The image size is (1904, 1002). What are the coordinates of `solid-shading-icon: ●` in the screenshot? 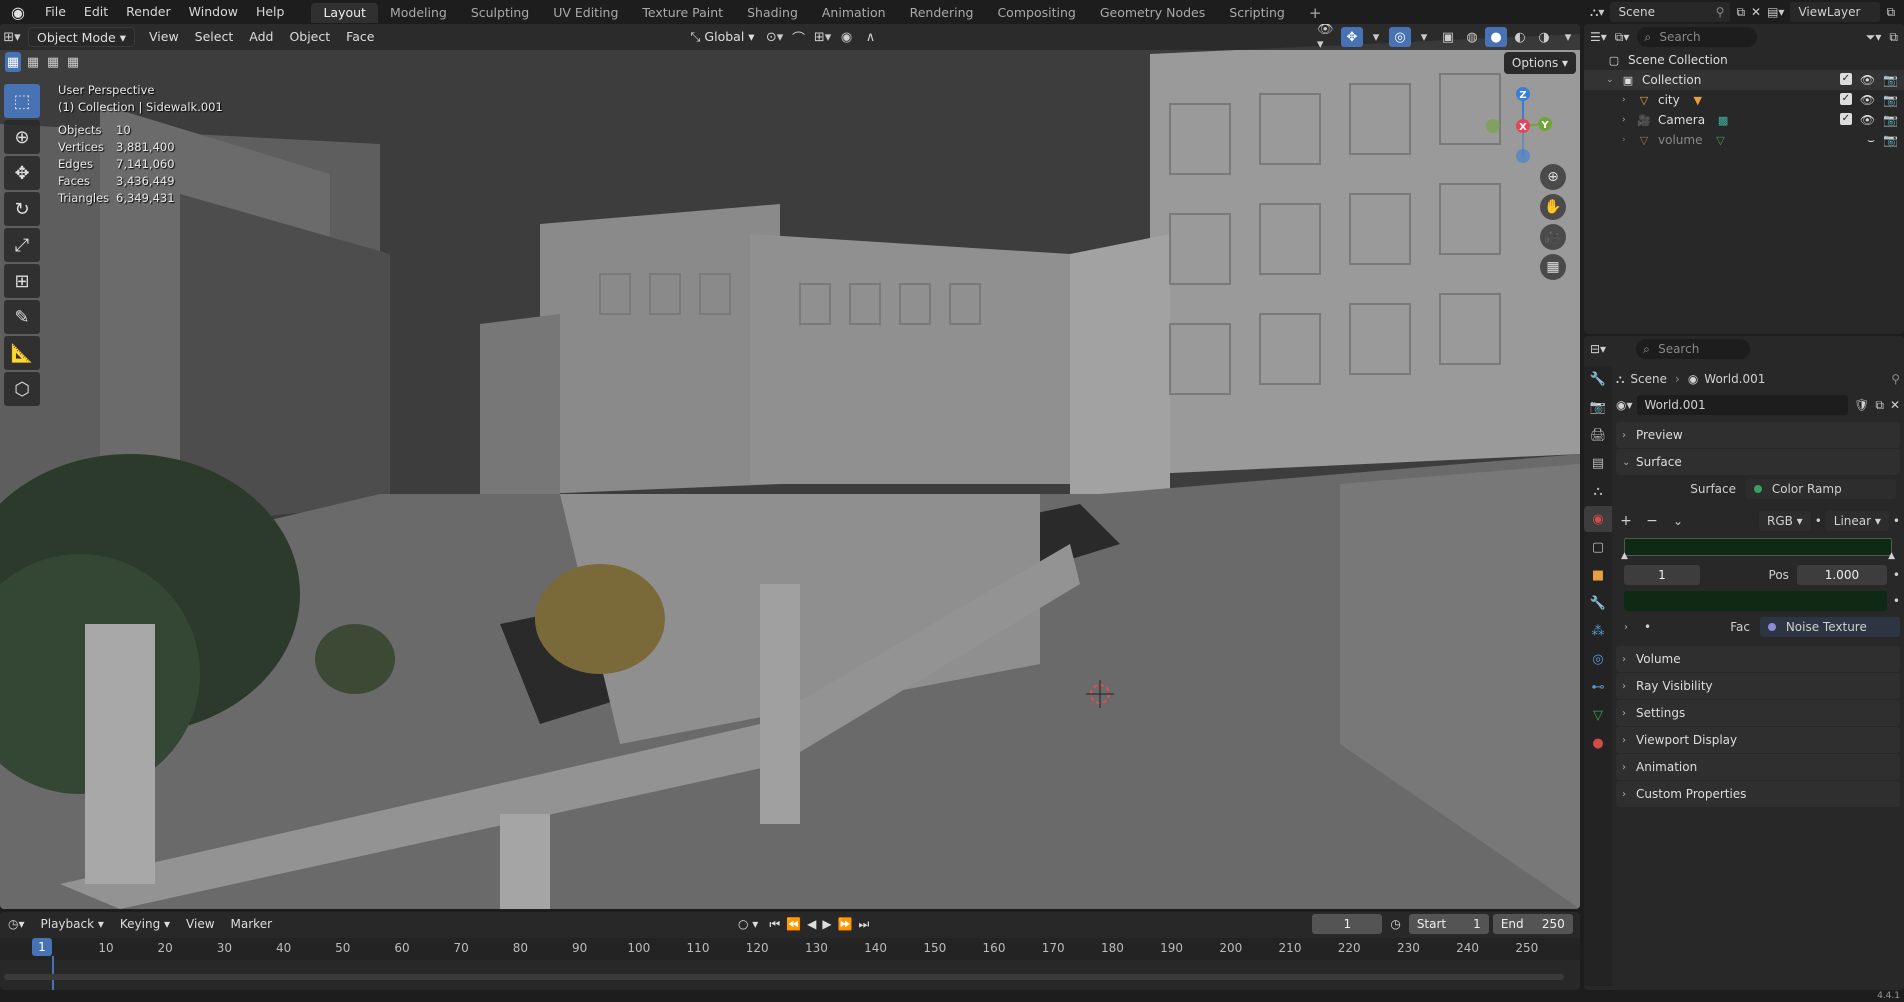 It's located at (1496, 37).